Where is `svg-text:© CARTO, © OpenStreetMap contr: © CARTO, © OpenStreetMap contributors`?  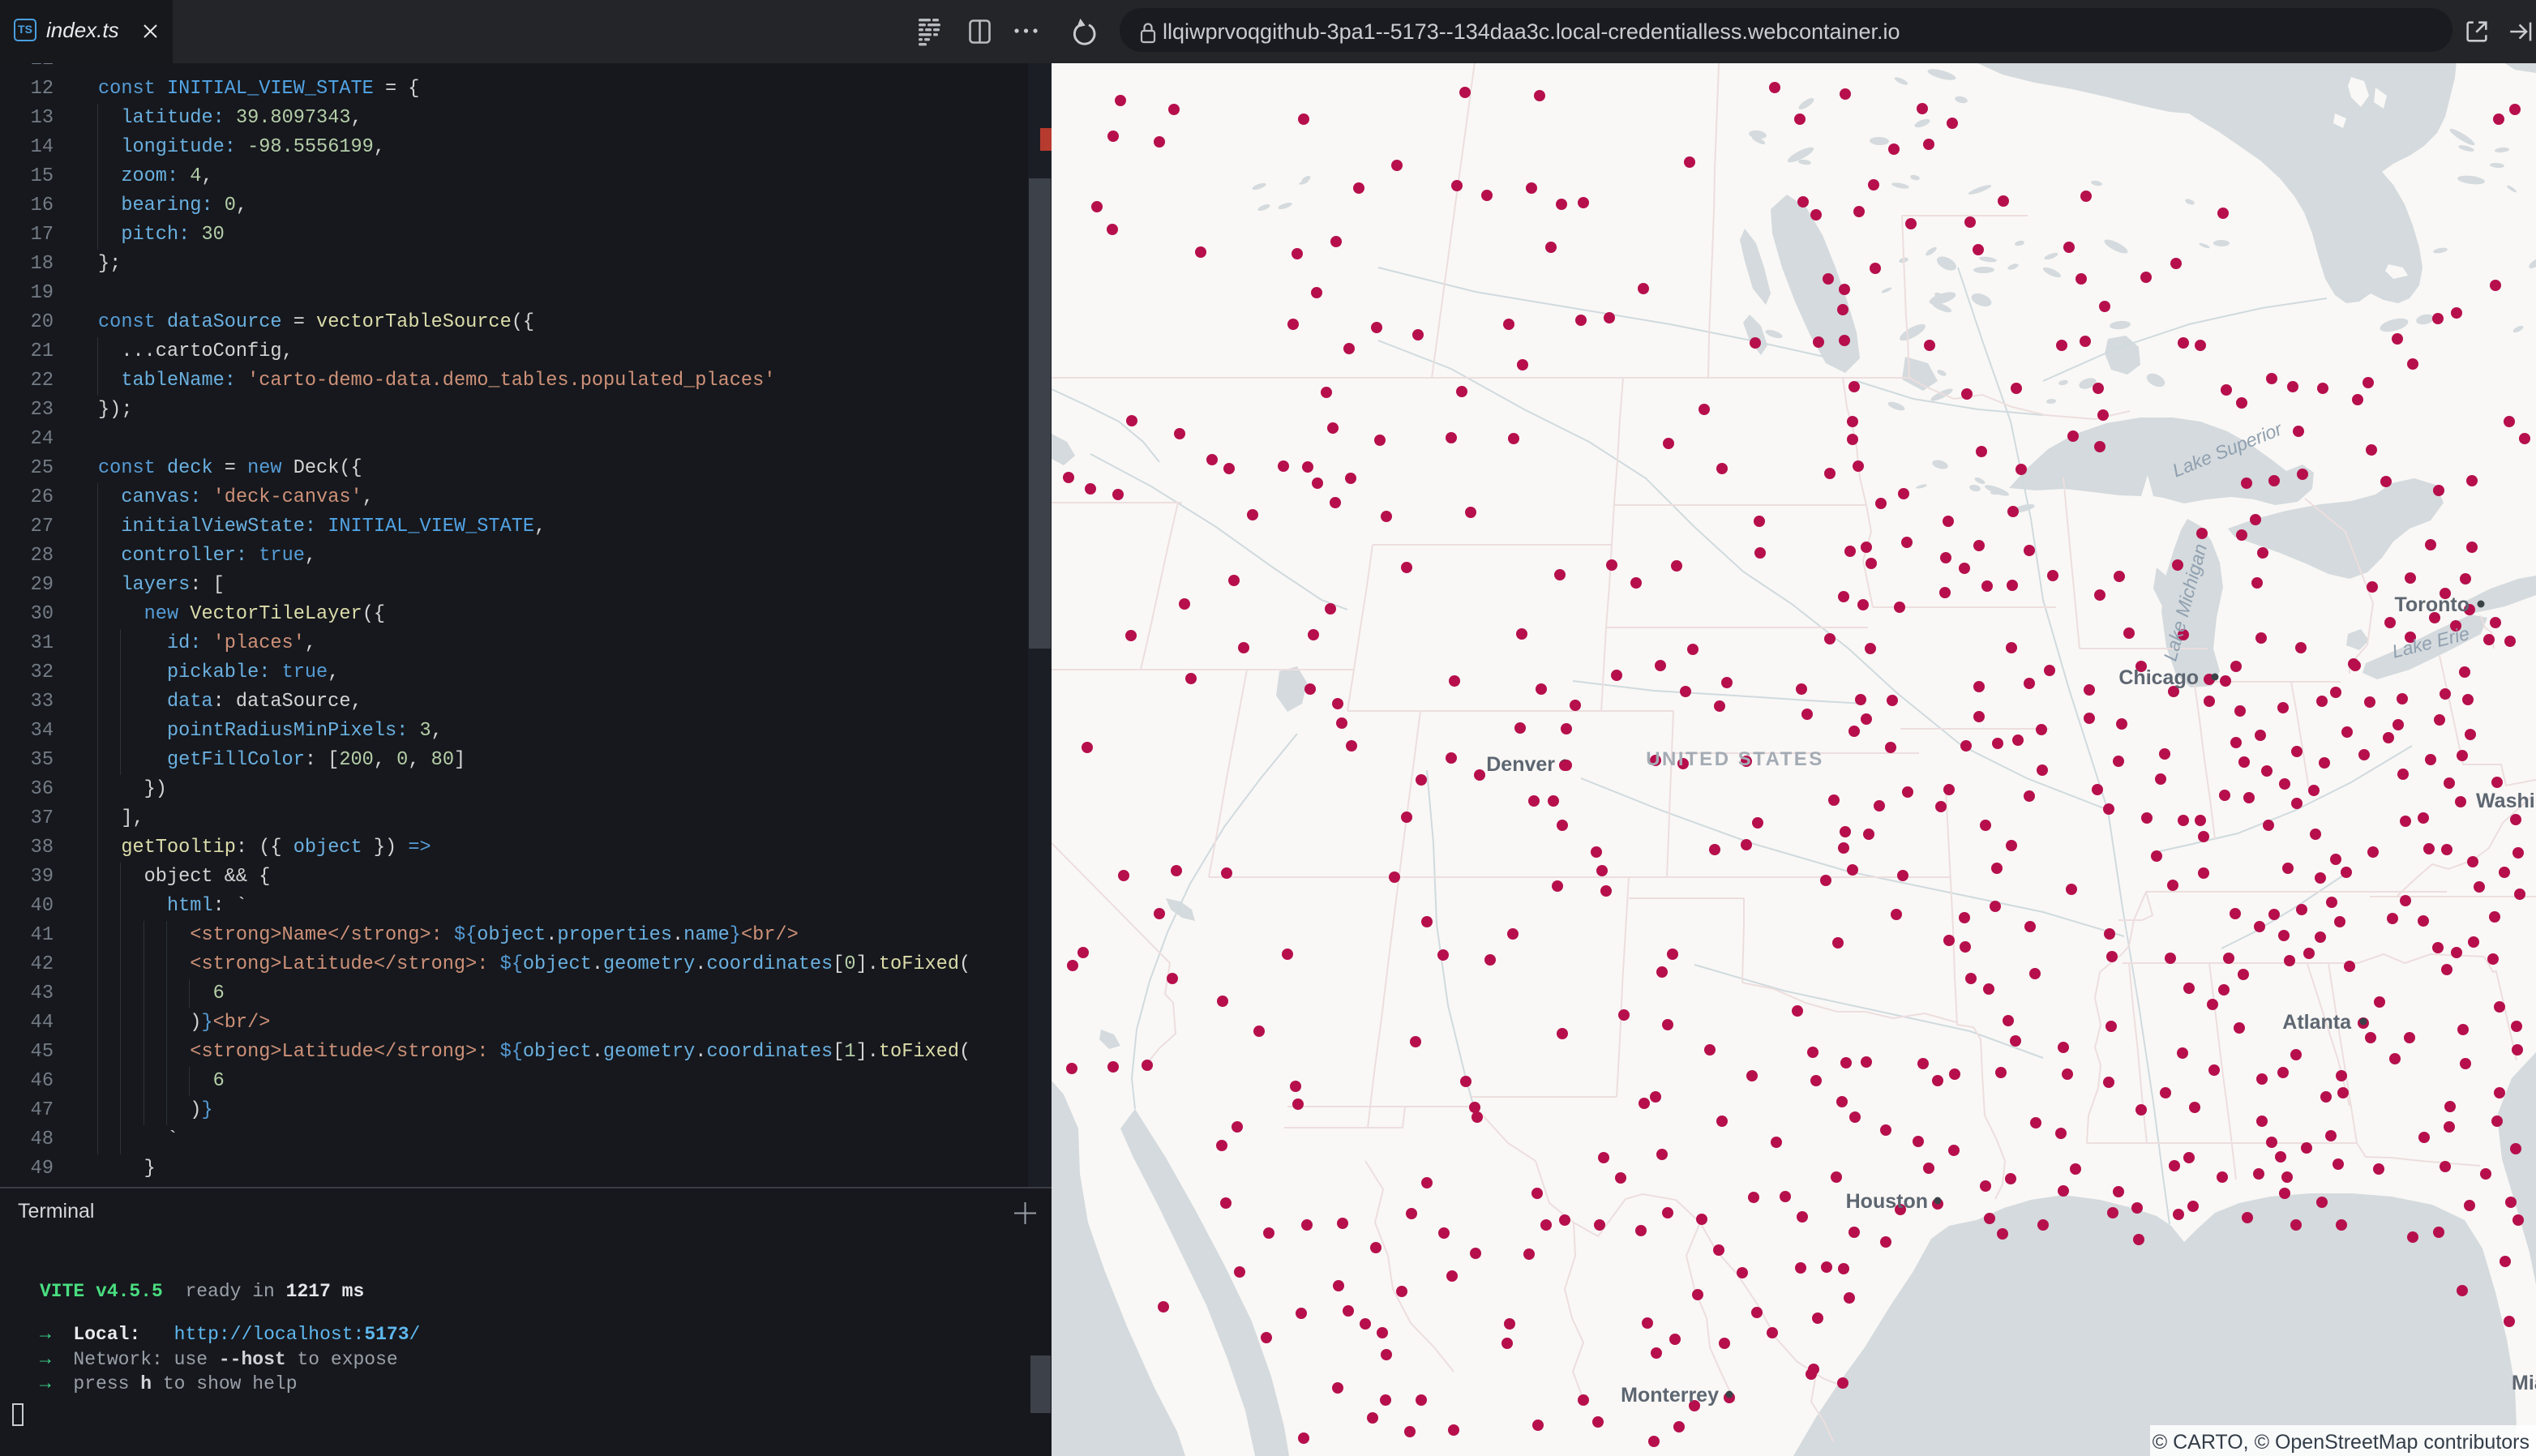 svg-text:© CARTO, © OpenStreetMap contr: © CARTO, © OpenStreetMap contributors is located at coordinates (2341, 1443).